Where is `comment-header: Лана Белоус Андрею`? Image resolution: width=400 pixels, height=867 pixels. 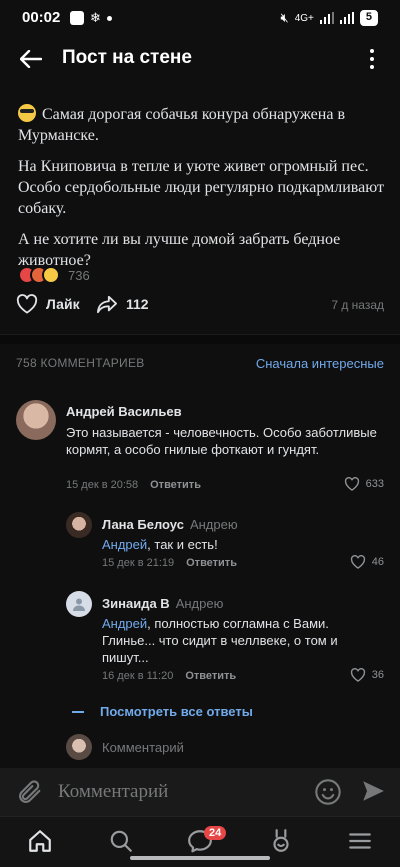 comment-header: Лана Белоус Андрею is located at coordinates (170, 525).